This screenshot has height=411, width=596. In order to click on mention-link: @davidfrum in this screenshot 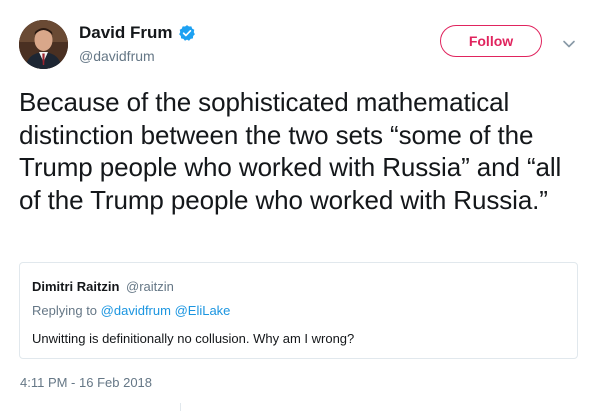, I will do `click(136, 310)`.